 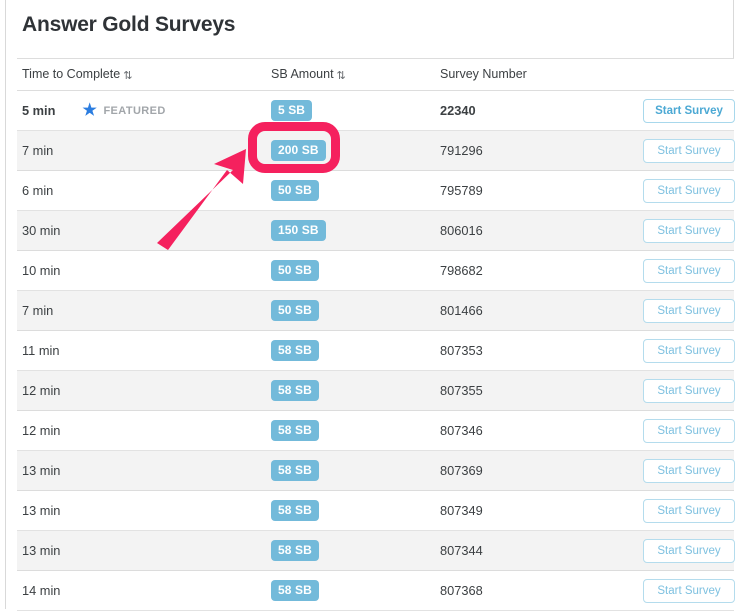 I want to click on column-header-action, so click(x=686, y=74).